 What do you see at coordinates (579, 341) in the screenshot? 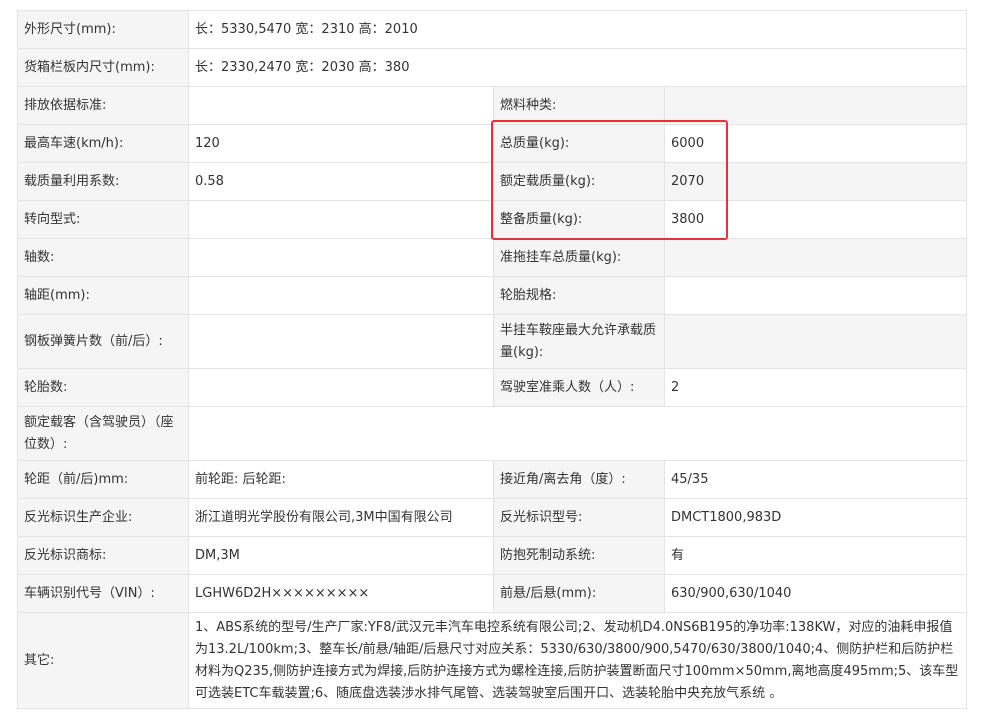
I see `label-saddle-max-load: 半挂车鞍座最大允许承载质量(kg):` at bounding box center [579, 341].